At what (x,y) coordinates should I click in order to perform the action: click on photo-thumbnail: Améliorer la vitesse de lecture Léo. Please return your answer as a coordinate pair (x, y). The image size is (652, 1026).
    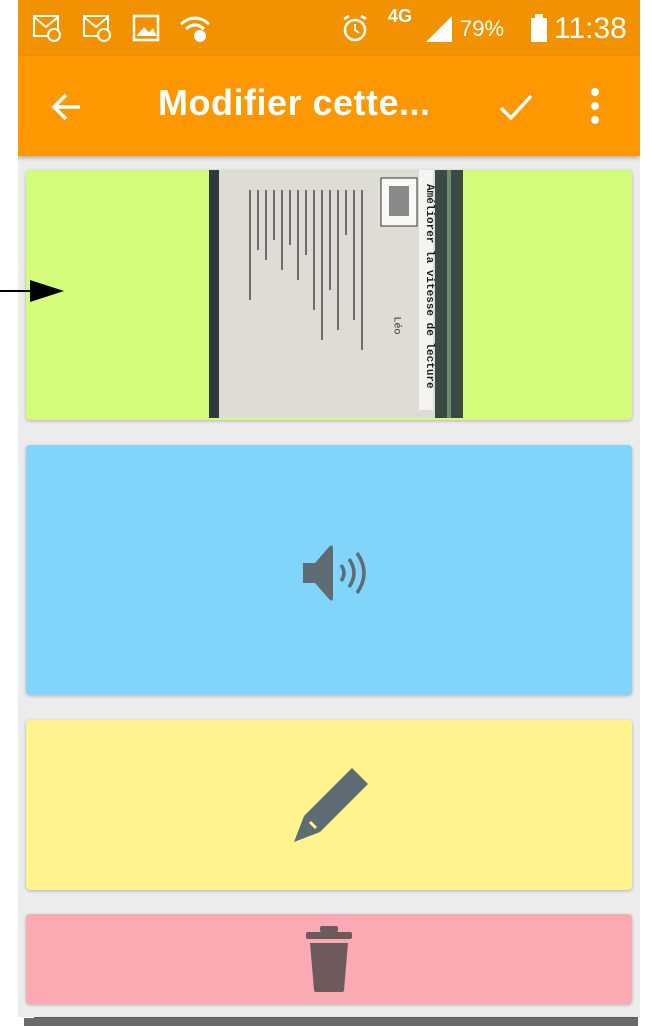
    Looking at the image, I should click on (336, 294).